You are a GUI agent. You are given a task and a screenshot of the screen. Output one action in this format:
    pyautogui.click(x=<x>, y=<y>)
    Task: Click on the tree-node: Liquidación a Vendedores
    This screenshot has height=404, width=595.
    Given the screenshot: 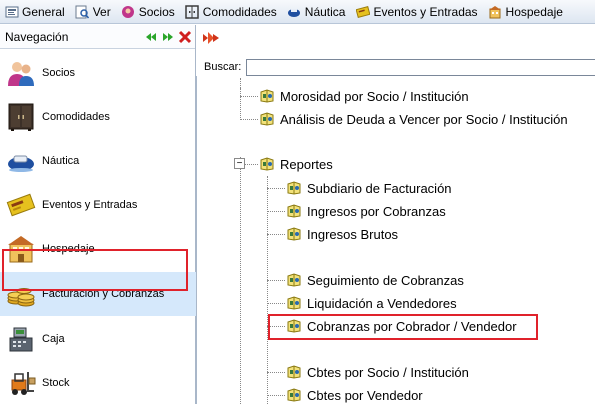 What is the action you would take?
    pyautogui.click(x=371, y=303)
    